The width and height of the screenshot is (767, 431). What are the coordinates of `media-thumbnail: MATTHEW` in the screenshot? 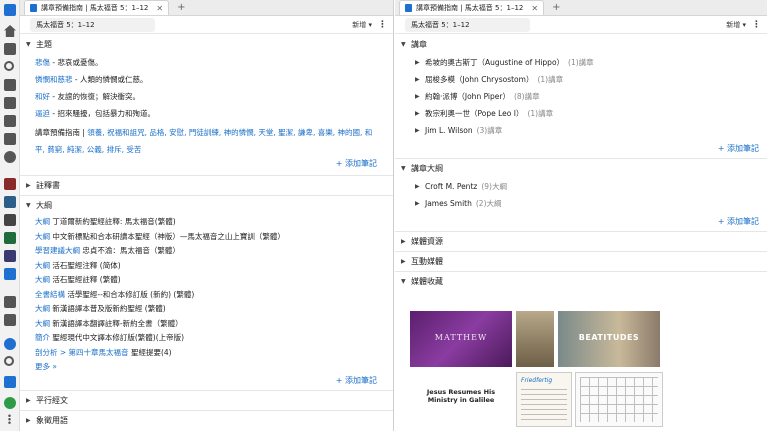 It's located at (461, 339).